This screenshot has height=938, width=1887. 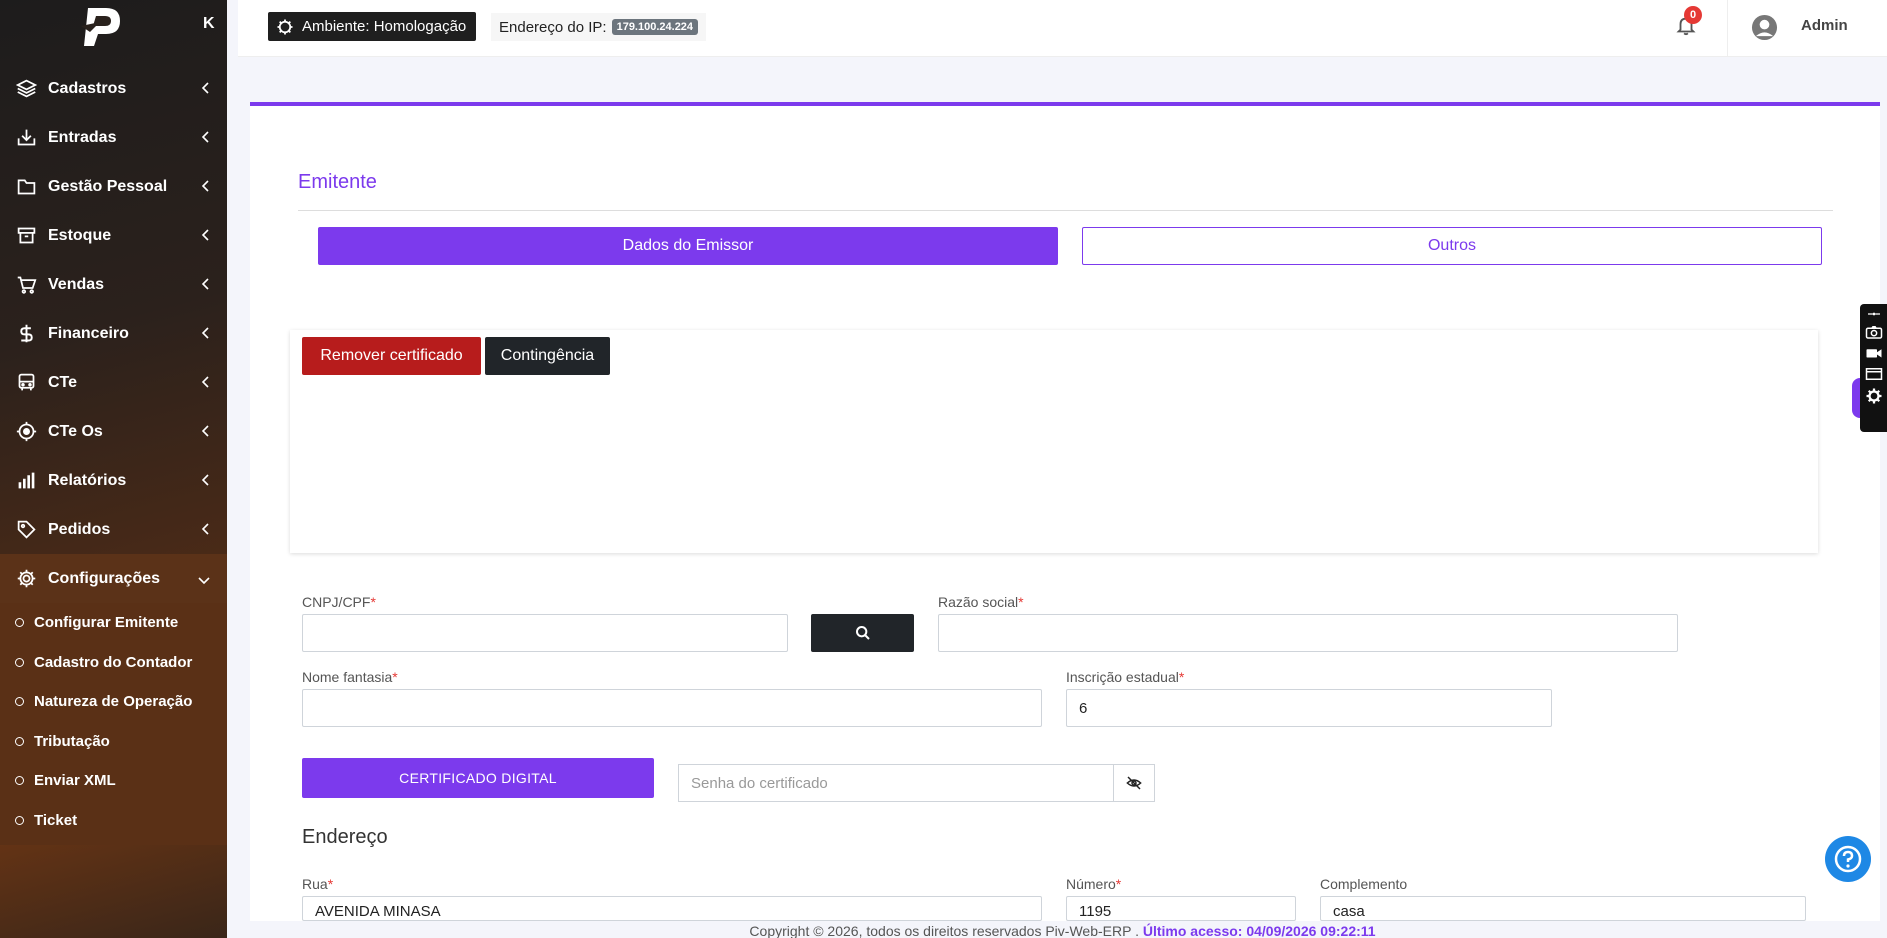 What do you see at coordinates (113, 284) in the screenshot?
I see `sidebar-item-vendas: Vendas` at bounding box center [113, 284].